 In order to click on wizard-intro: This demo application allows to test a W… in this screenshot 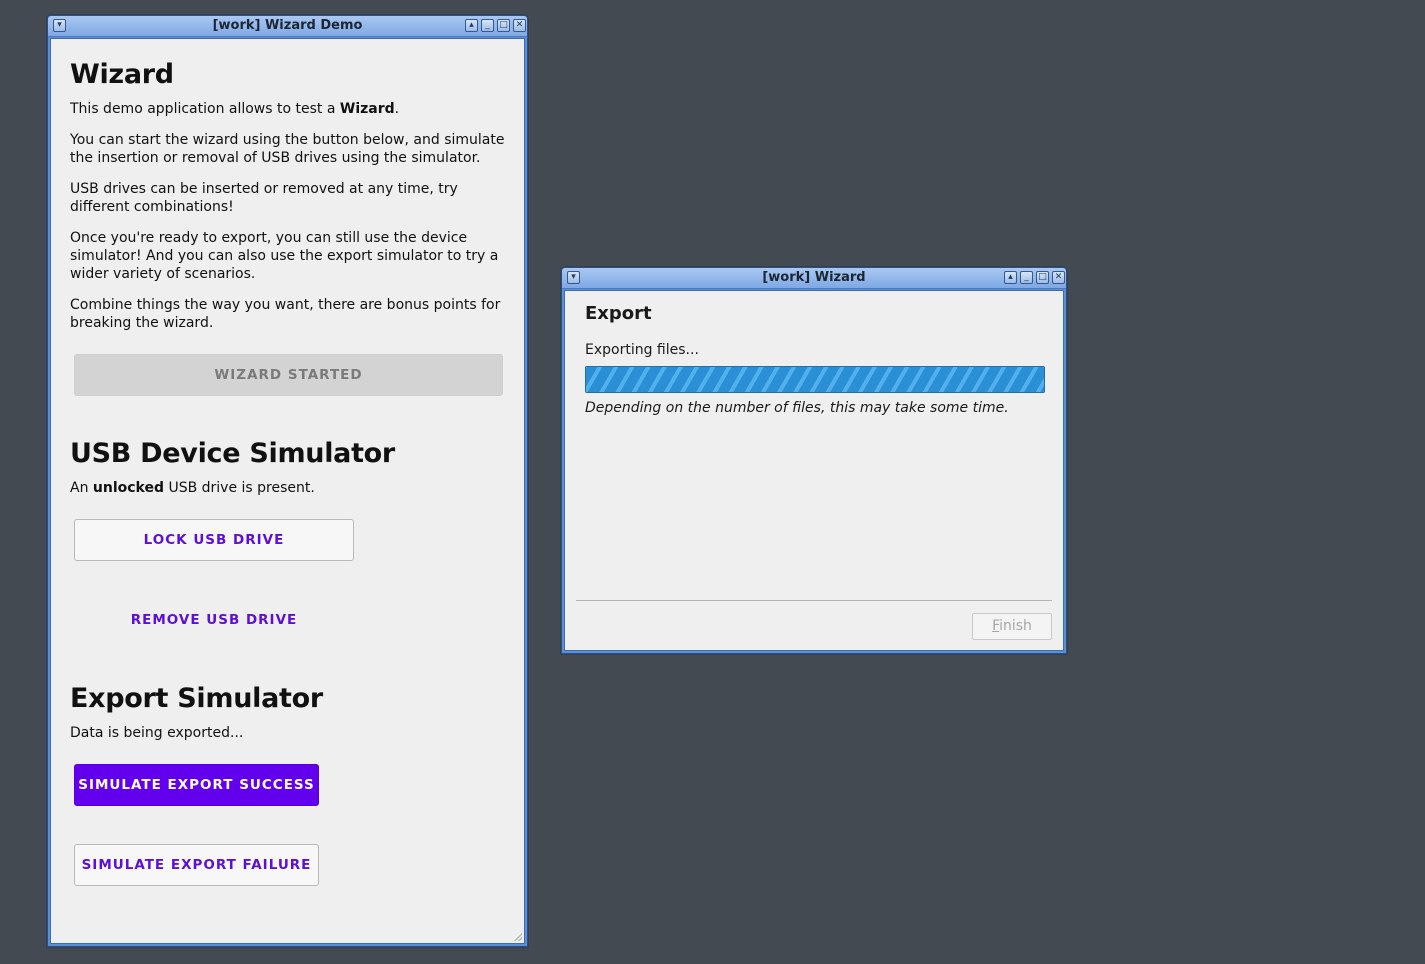, I will do `click(290, 109)`.